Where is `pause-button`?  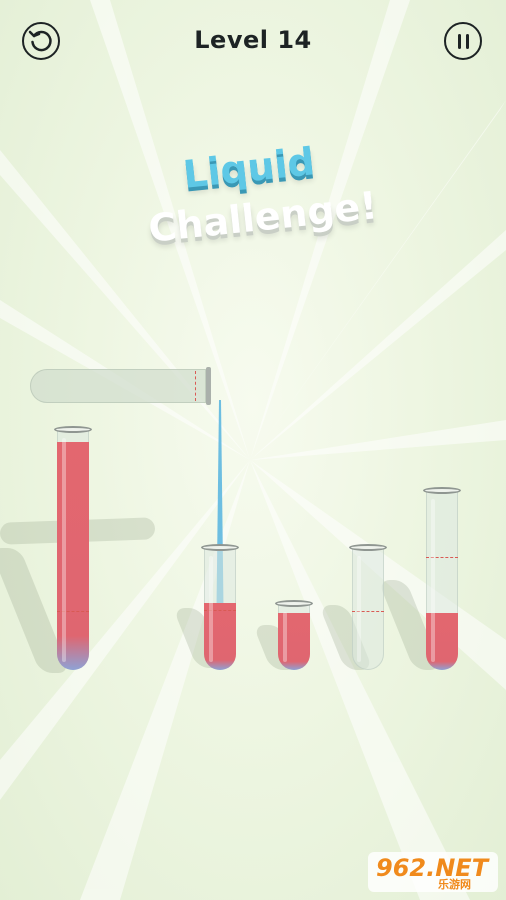
pause-button is located at coordinates (463, 41).